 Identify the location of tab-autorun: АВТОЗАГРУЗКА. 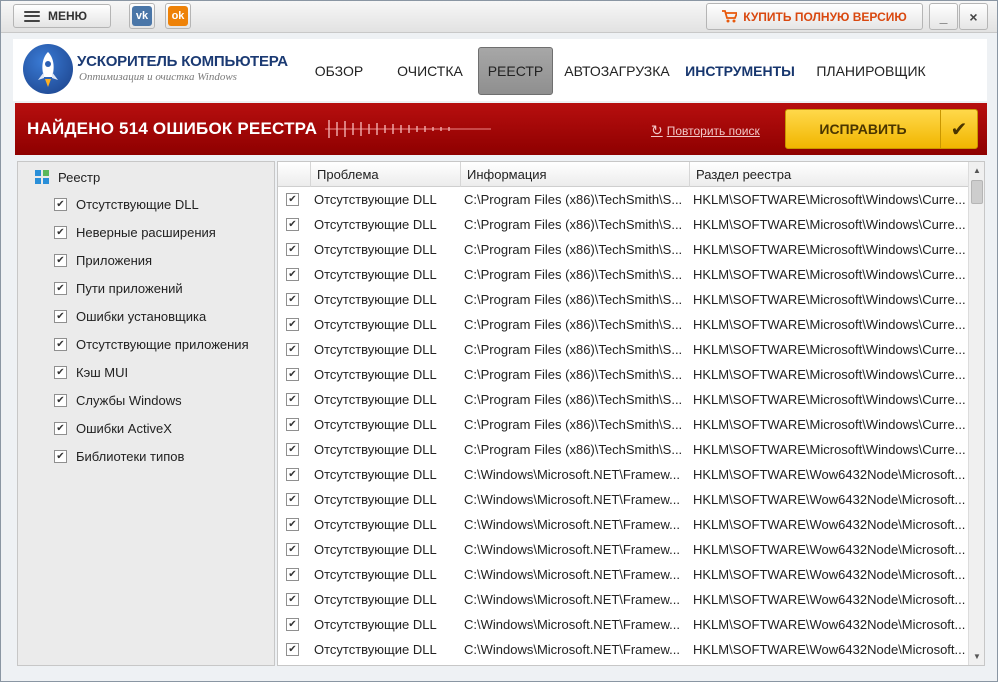
(617, 71).